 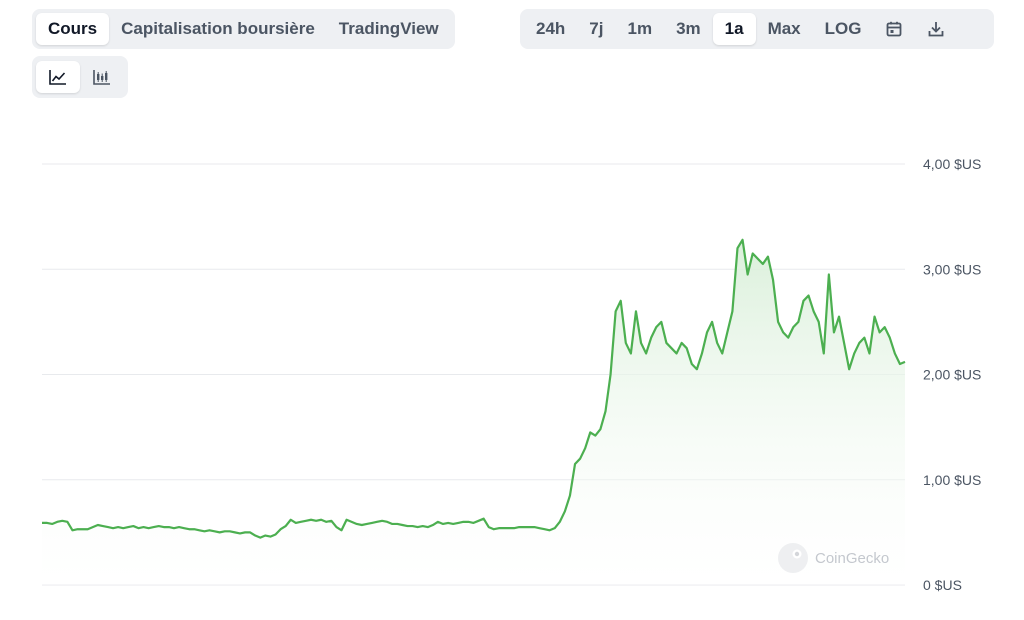 What do you see at coordinates (852, 558) in the screenshot?
I see `watermark-text: CoinGecko` at bounding box center [852, 558].